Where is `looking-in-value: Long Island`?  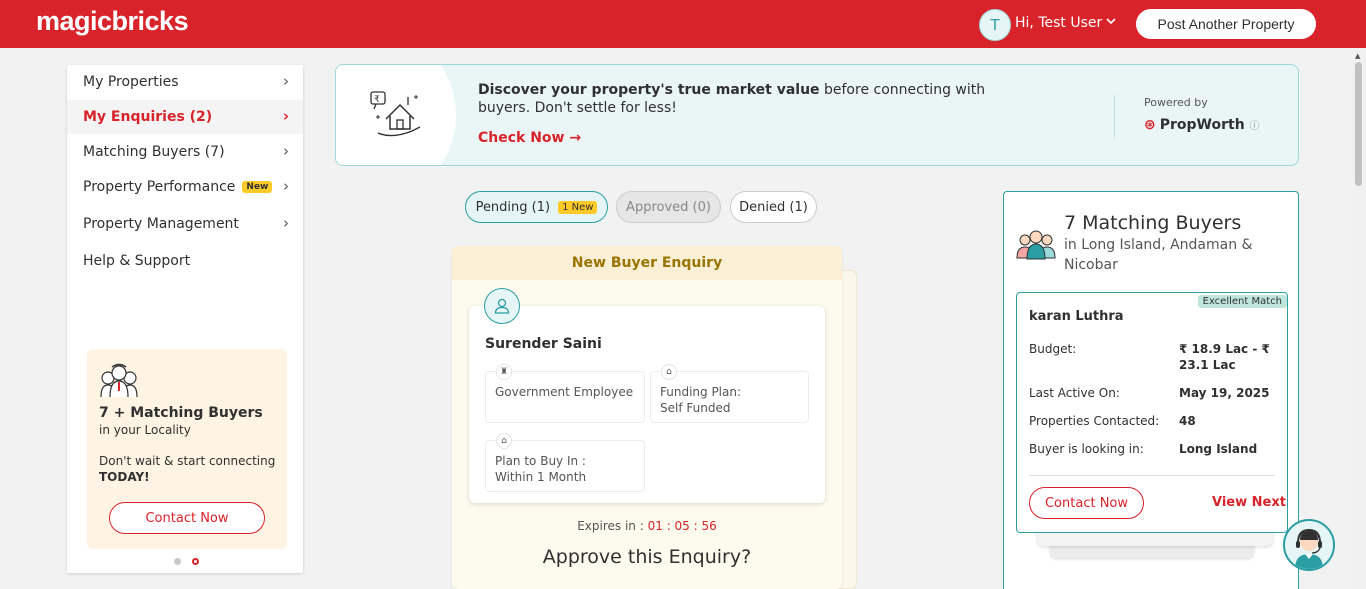
looking-in-value: Long Island is located at coordinates (1218, 449).